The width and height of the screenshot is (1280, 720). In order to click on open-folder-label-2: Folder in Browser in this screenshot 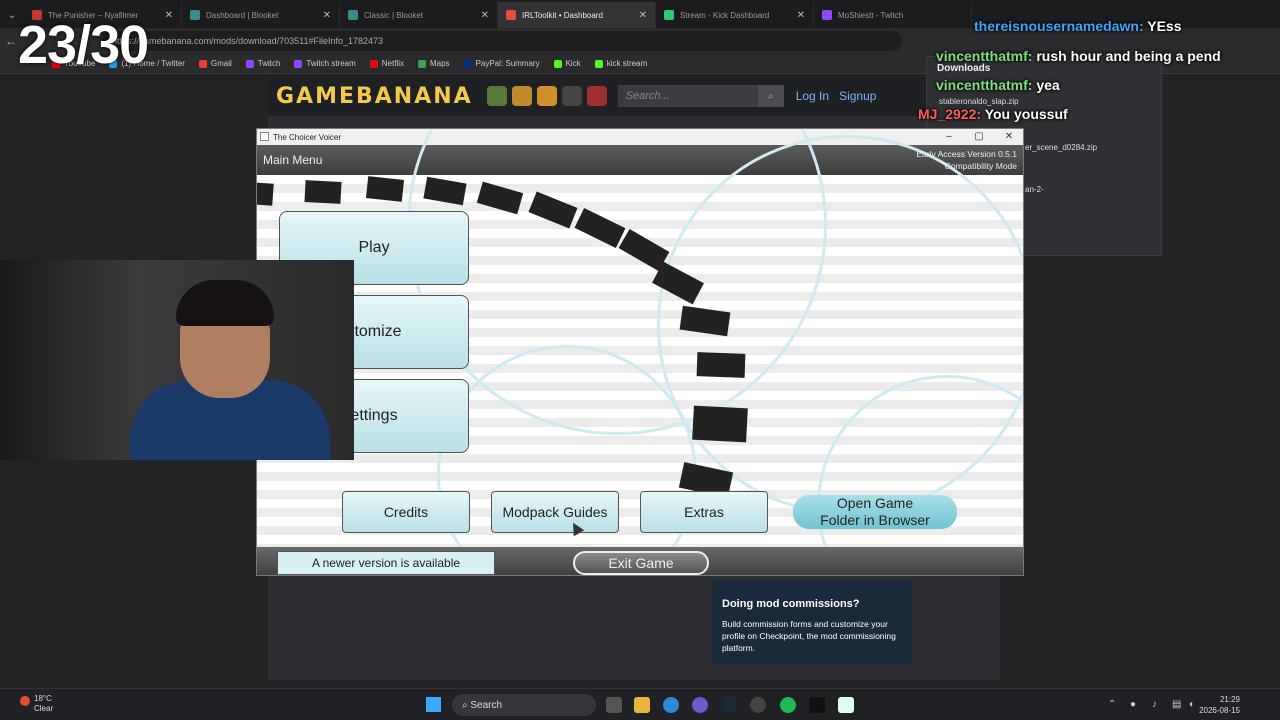, I will do `click(875, 520)`.